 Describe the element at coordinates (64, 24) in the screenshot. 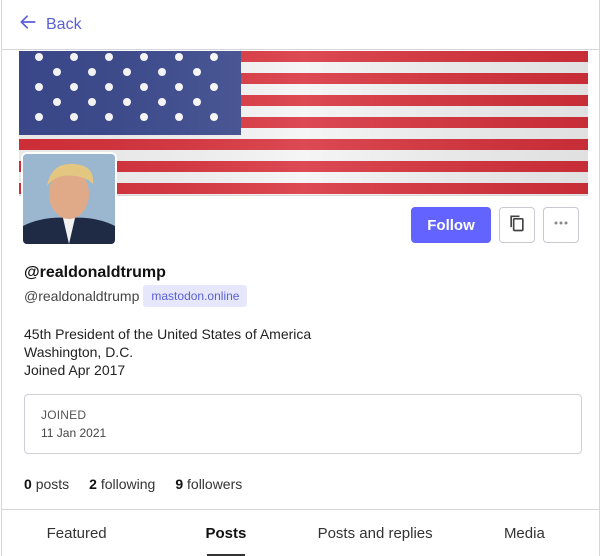

I see `back-label: Back` at that location.